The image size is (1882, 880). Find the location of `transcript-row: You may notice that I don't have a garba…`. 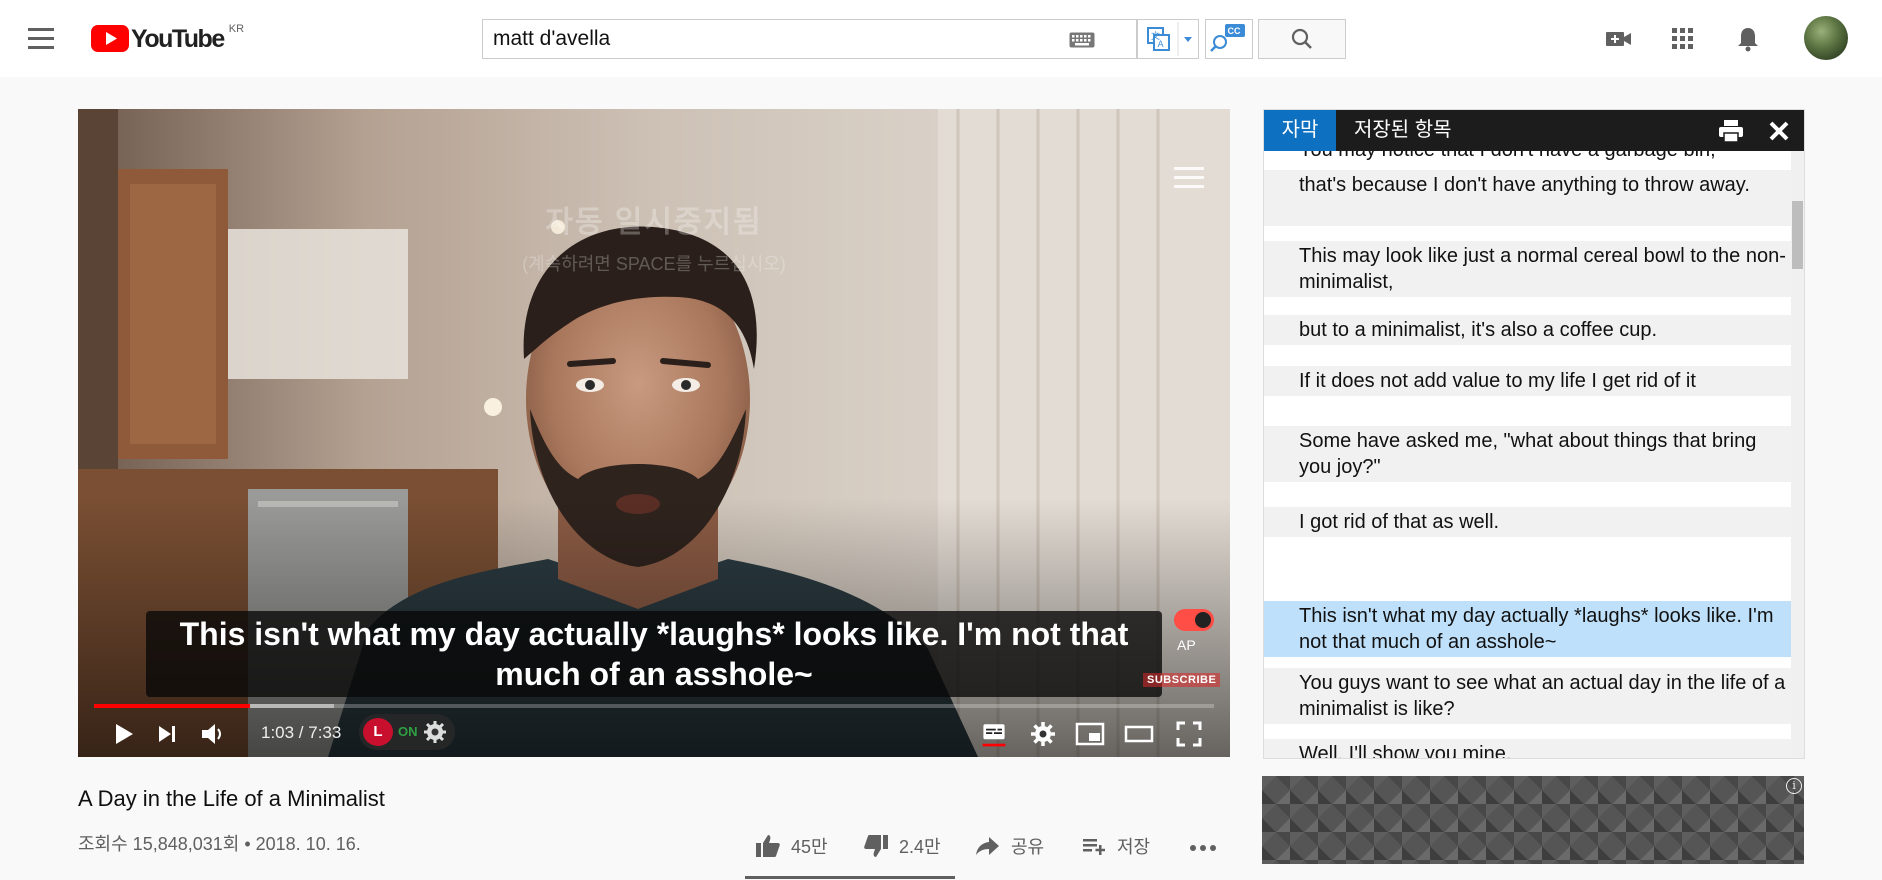

transcript-row: You may notice that I don't have a garba… is located at coordinates (1527, 157).